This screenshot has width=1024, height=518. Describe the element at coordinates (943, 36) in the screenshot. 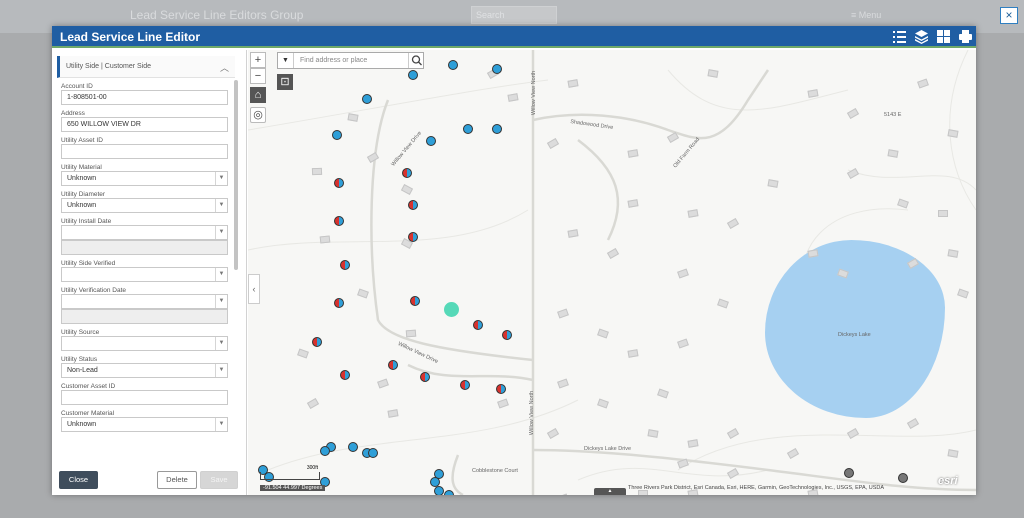

I see `grid-icon` at that location.